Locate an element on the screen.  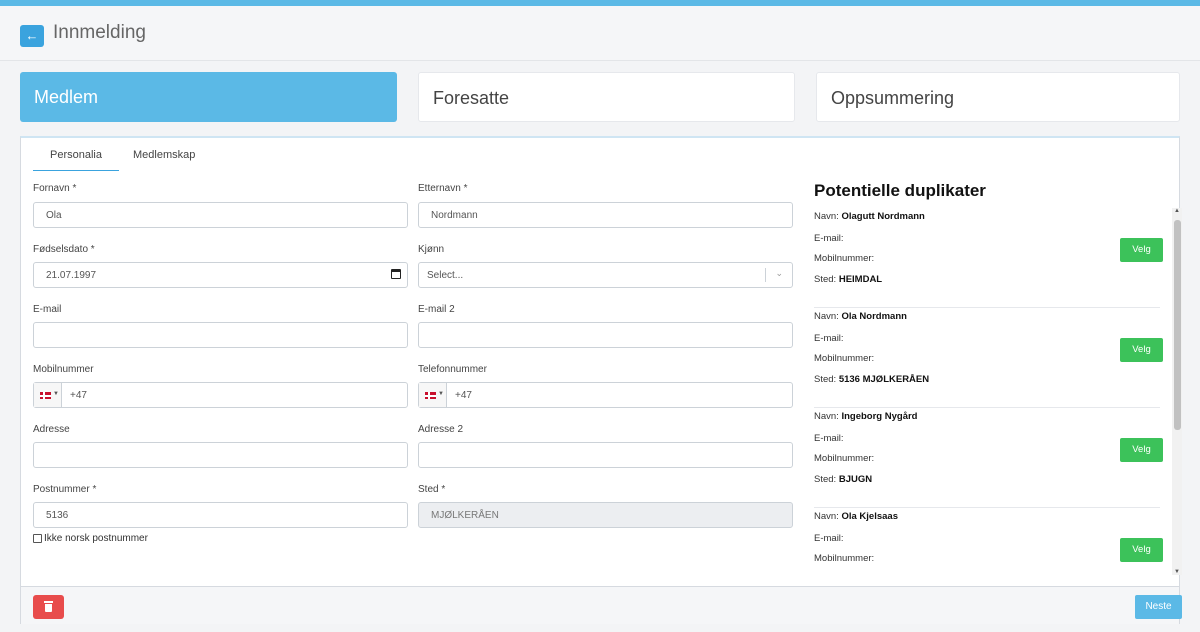
step-label: Medlem is located at coordinates (66, 97).